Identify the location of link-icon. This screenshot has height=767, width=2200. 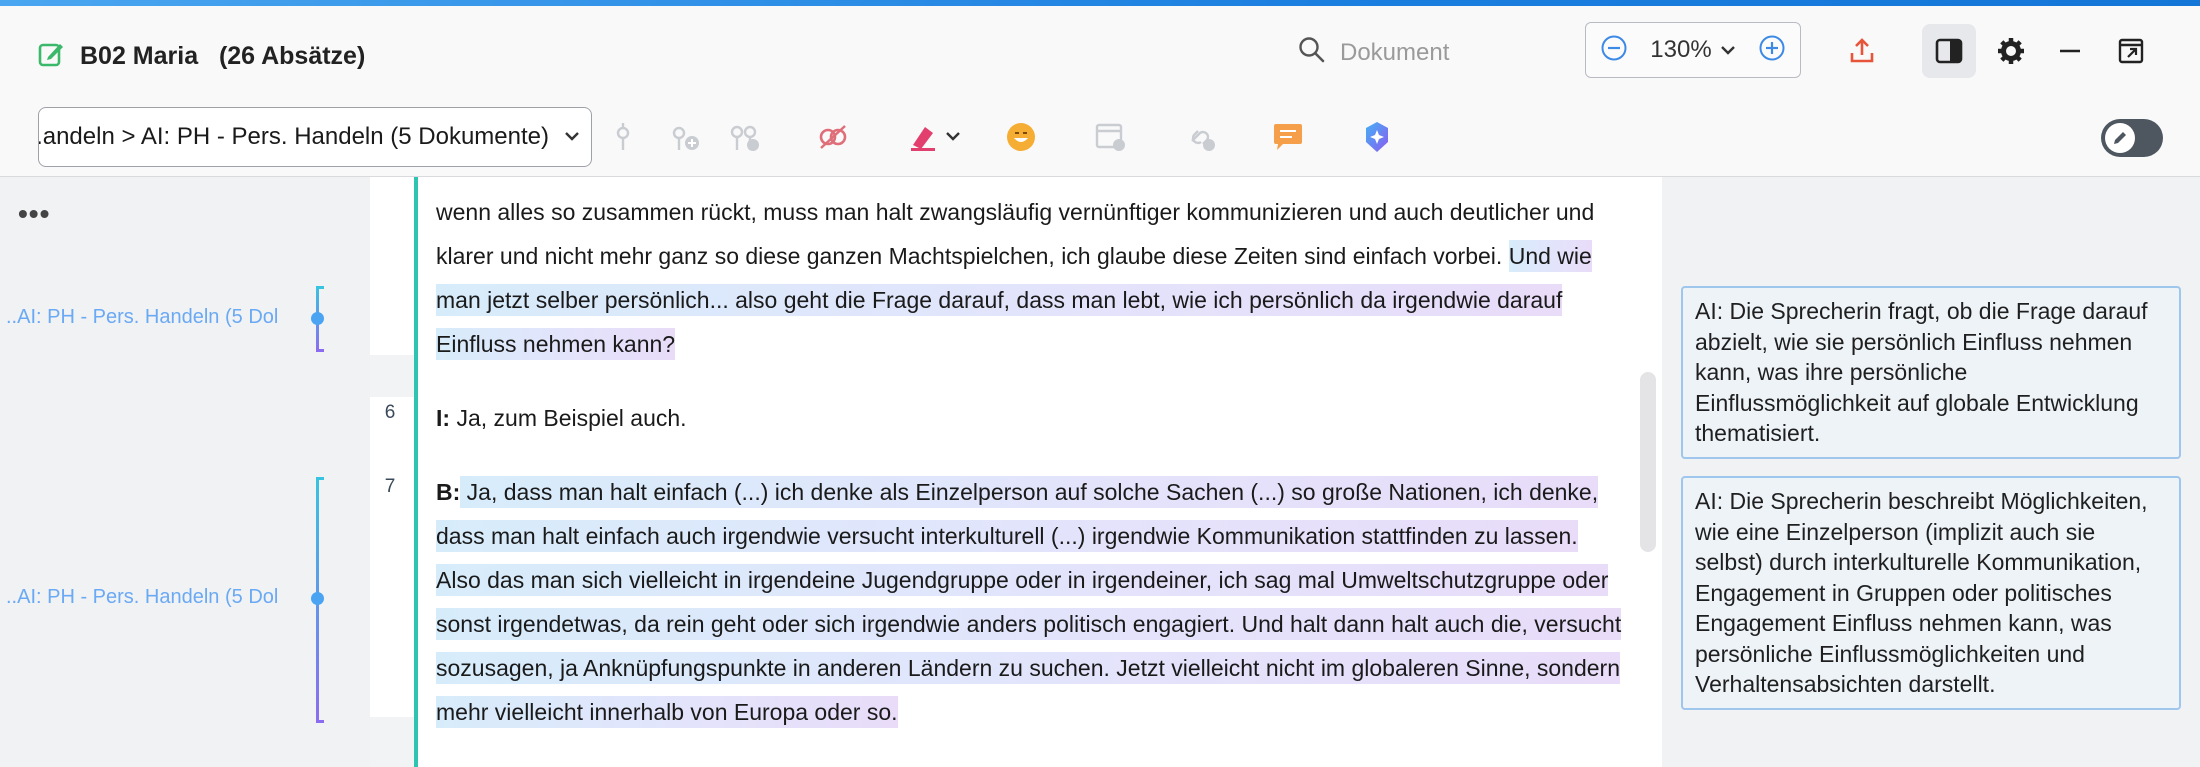
(1203, 140).